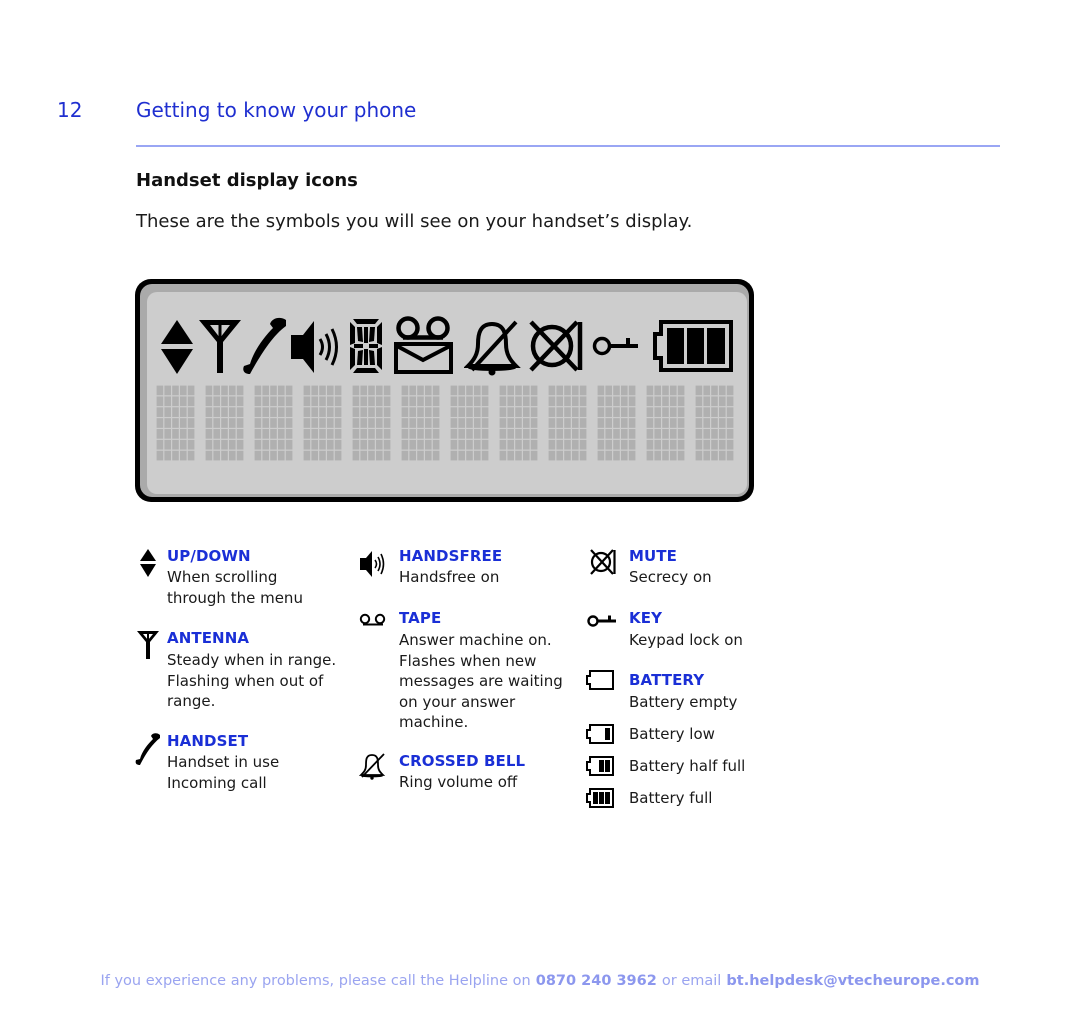 The image size is (1080, 1018). What do you see at coordinates (475, 640) in the screenshot?
I see `legend-line: Answer machine on.` at bounding box center [475, 640].